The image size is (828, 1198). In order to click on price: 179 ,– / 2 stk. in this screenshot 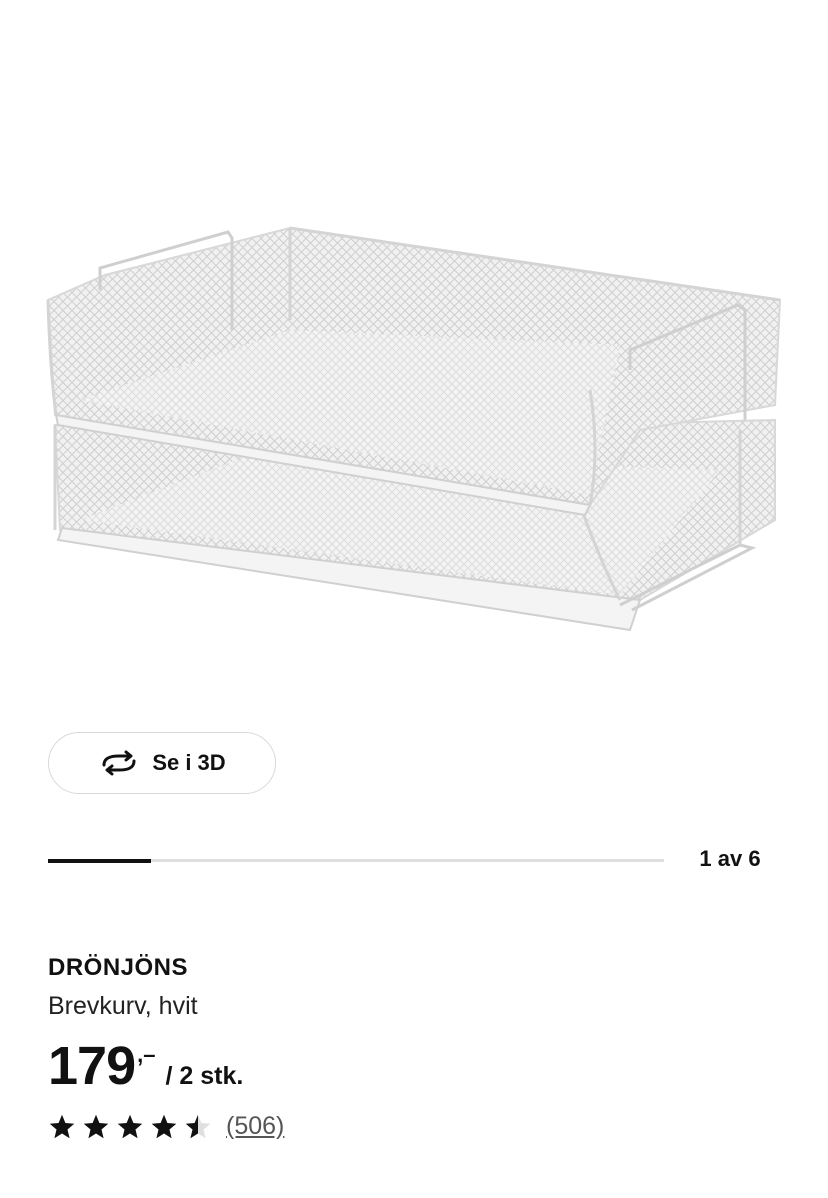, I will do `click(145, 1066)`.